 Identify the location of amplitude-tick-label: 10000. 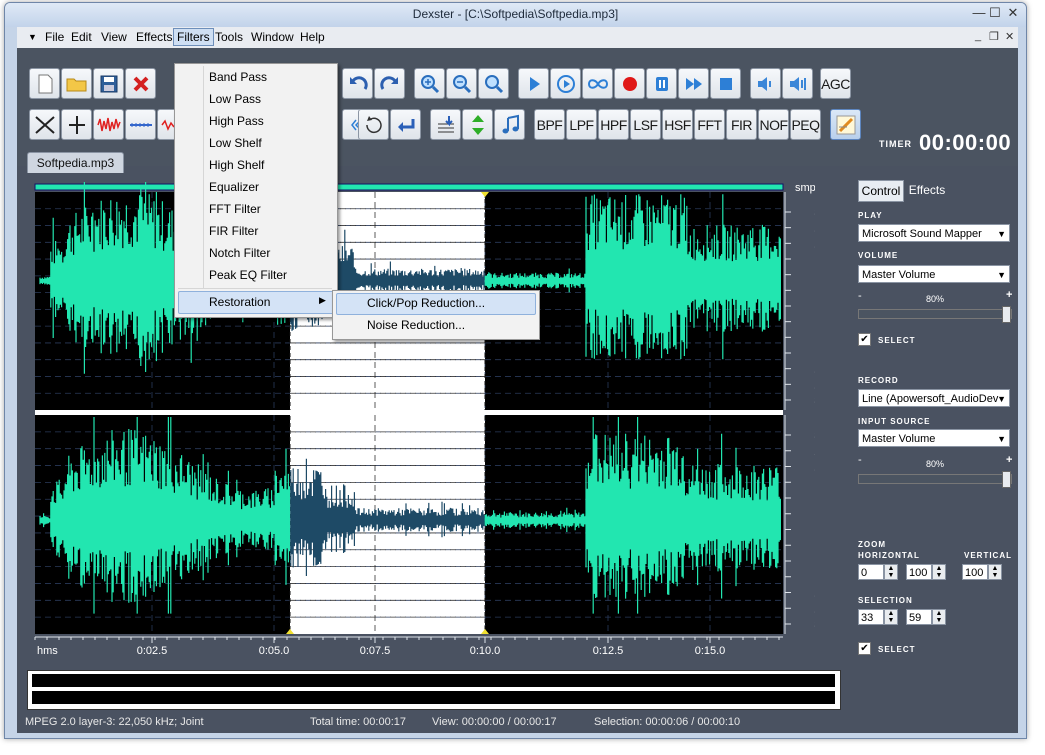
(814, 499).